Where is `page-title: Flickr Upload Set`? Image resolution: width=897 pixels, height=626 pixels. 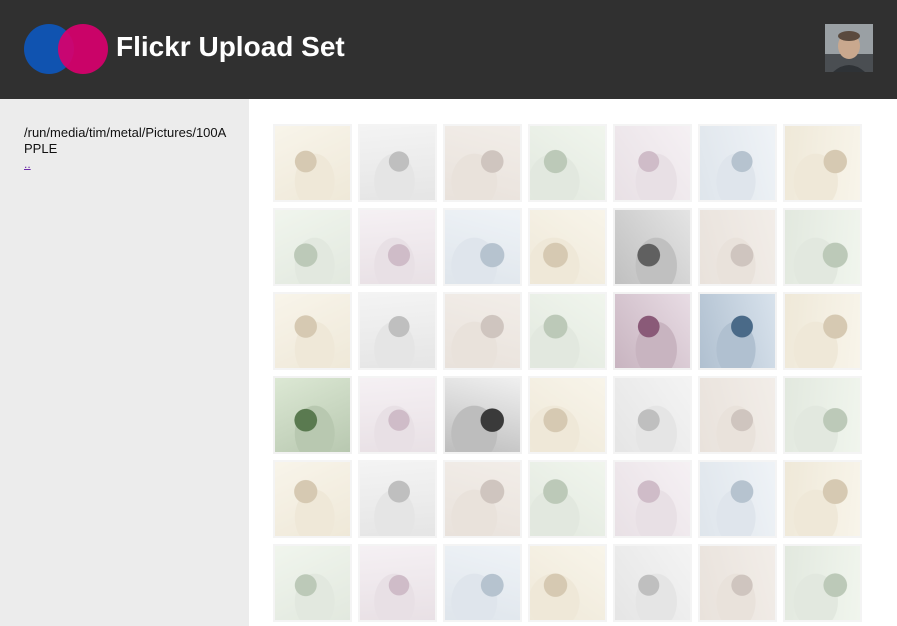
page-title: Flickr Upload Set is located at coordinates (230, 46).